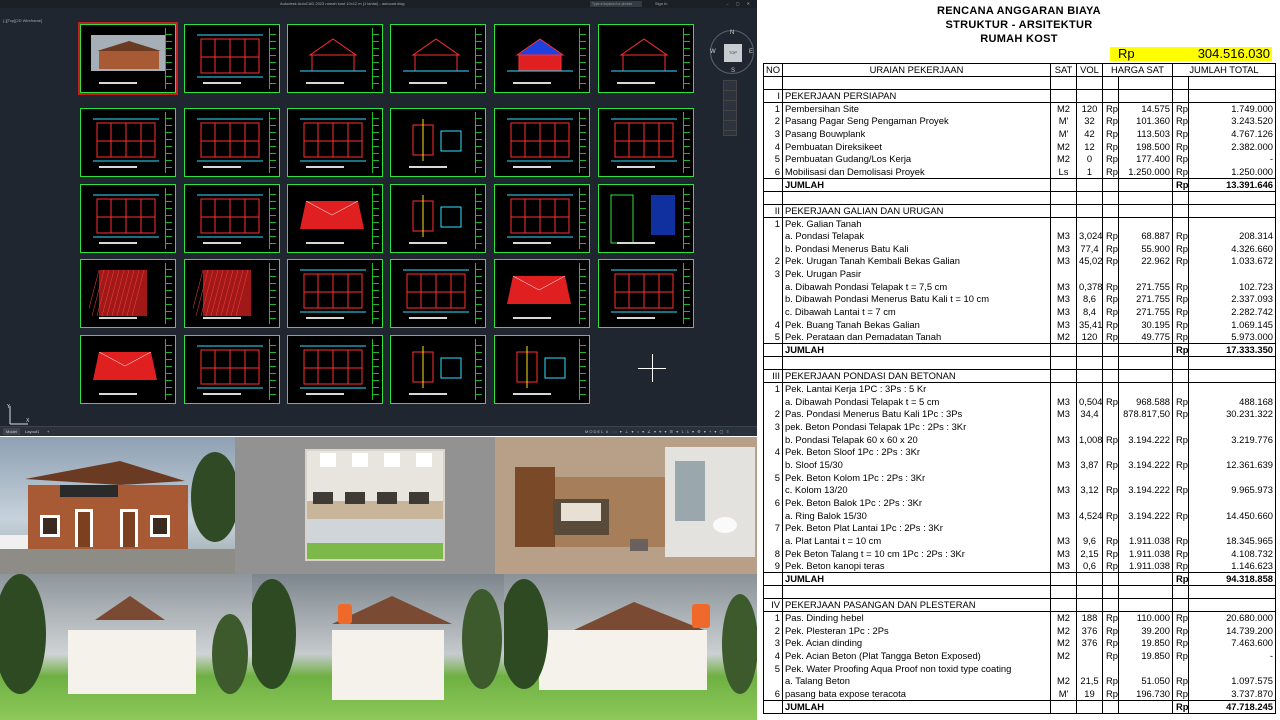 Image resolution: width=1280 pixels, height=720 pixels. What do you see at coordinates (661, 4) in the screenshot?
I see `sign-in-button: Sign In` at bounding box center [661, 4].